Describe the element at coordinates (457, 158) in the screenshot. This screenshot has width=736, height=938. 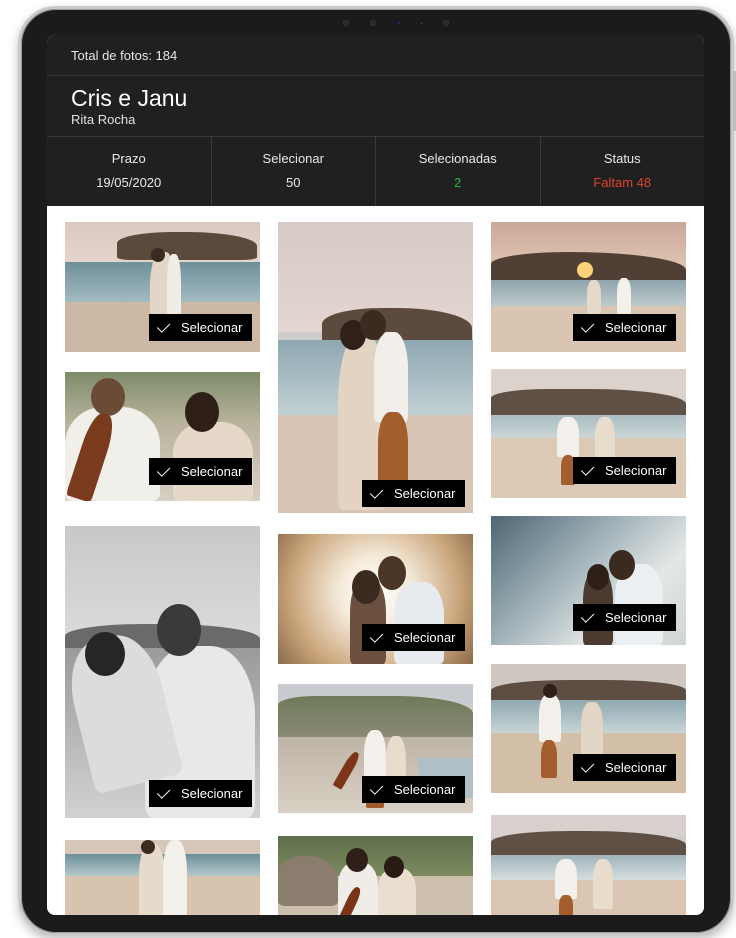
I see `stat-label: Selecionadas` at that location.